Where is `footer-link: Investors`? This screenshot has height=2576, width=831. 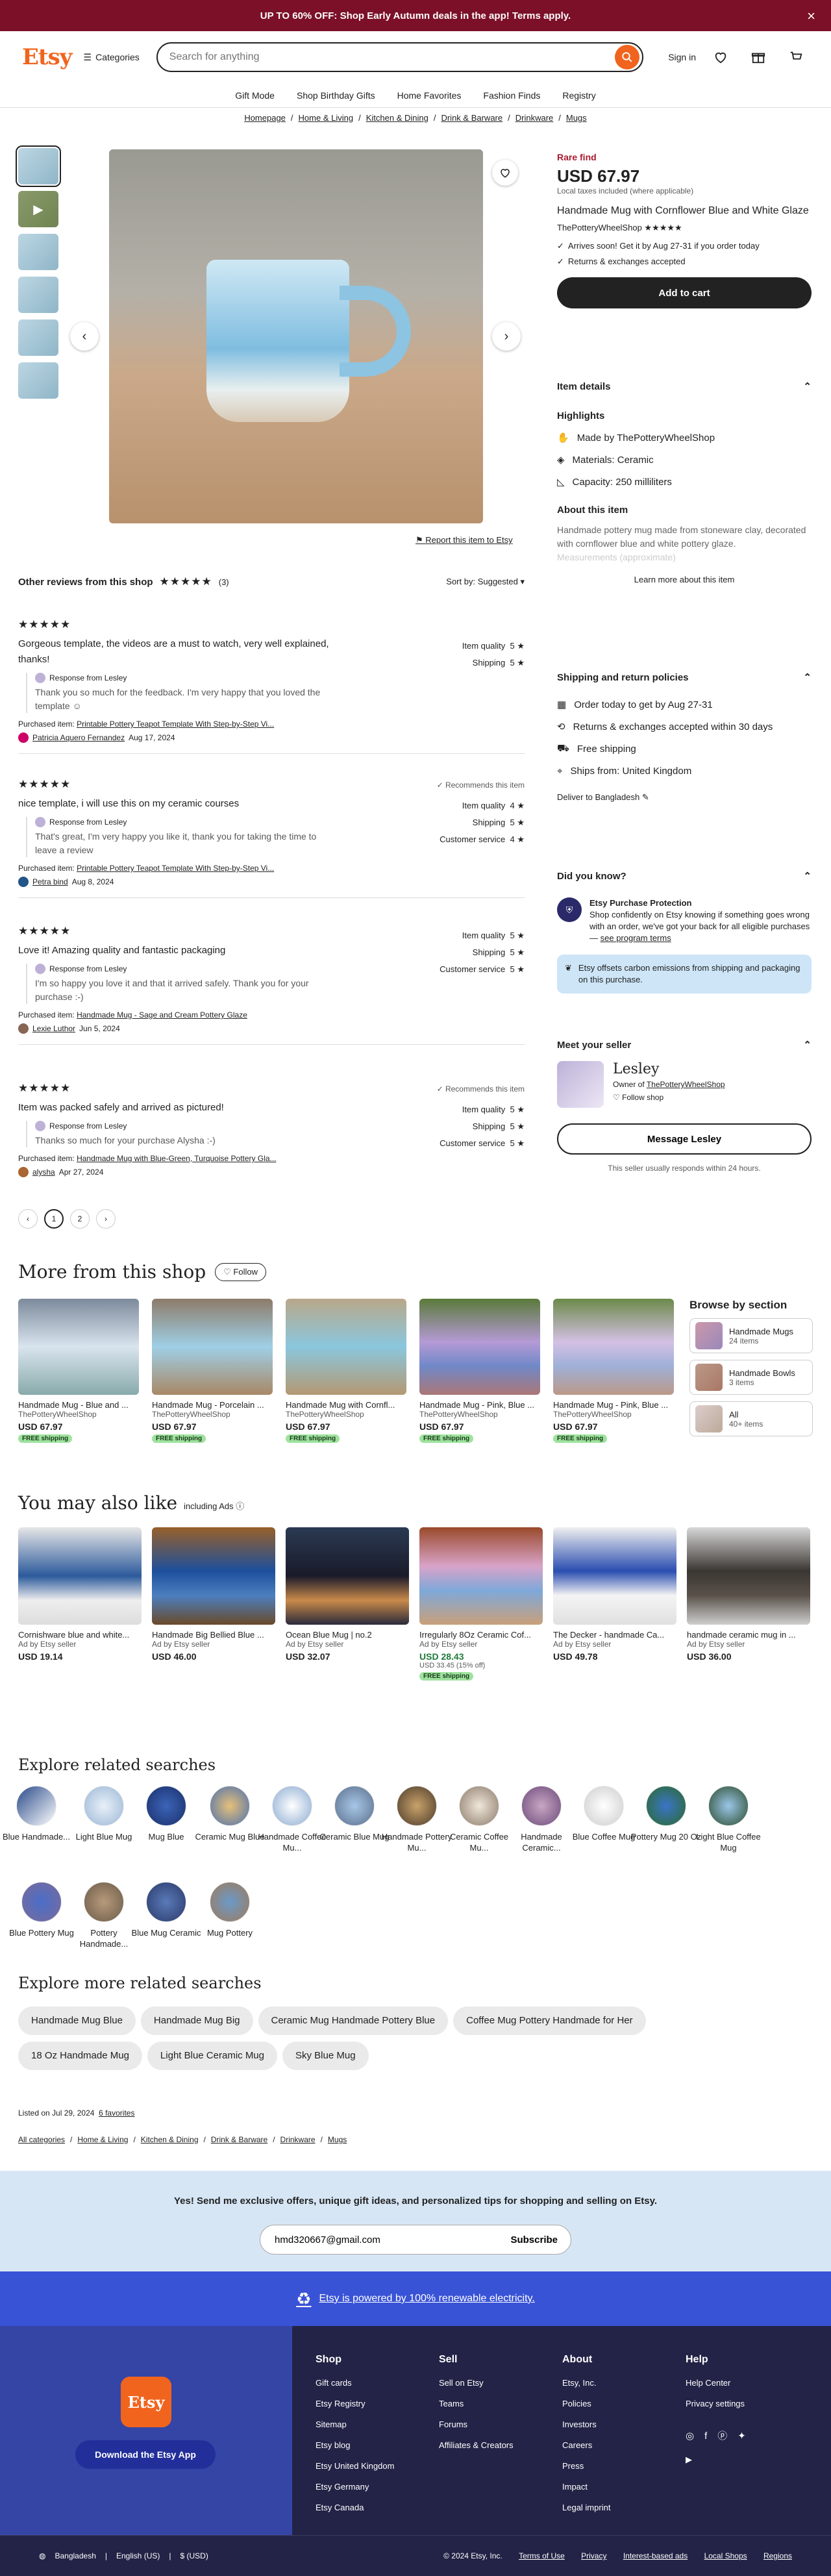
footer-link: Investors is located at coordinates (586, 2424).